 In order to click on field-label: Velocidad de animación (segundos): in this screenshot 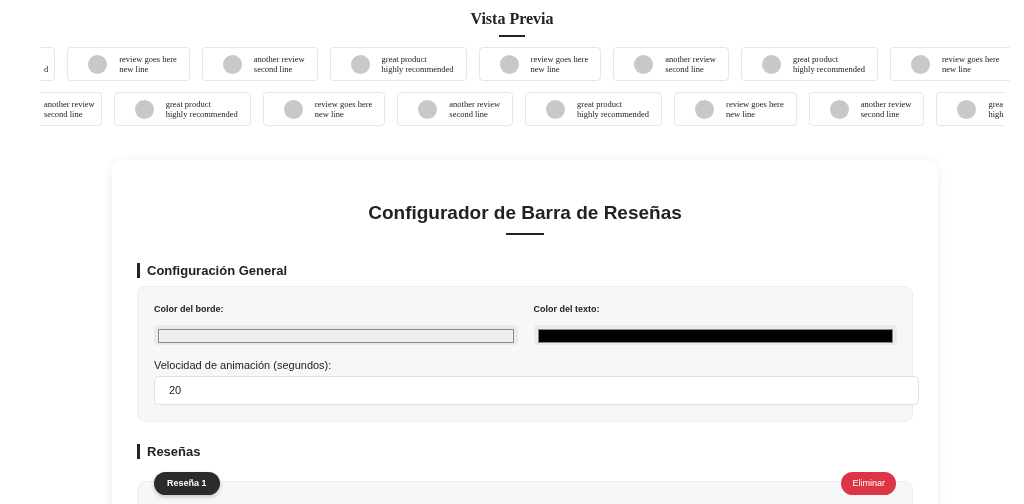, I will do `click(243, 366)`.